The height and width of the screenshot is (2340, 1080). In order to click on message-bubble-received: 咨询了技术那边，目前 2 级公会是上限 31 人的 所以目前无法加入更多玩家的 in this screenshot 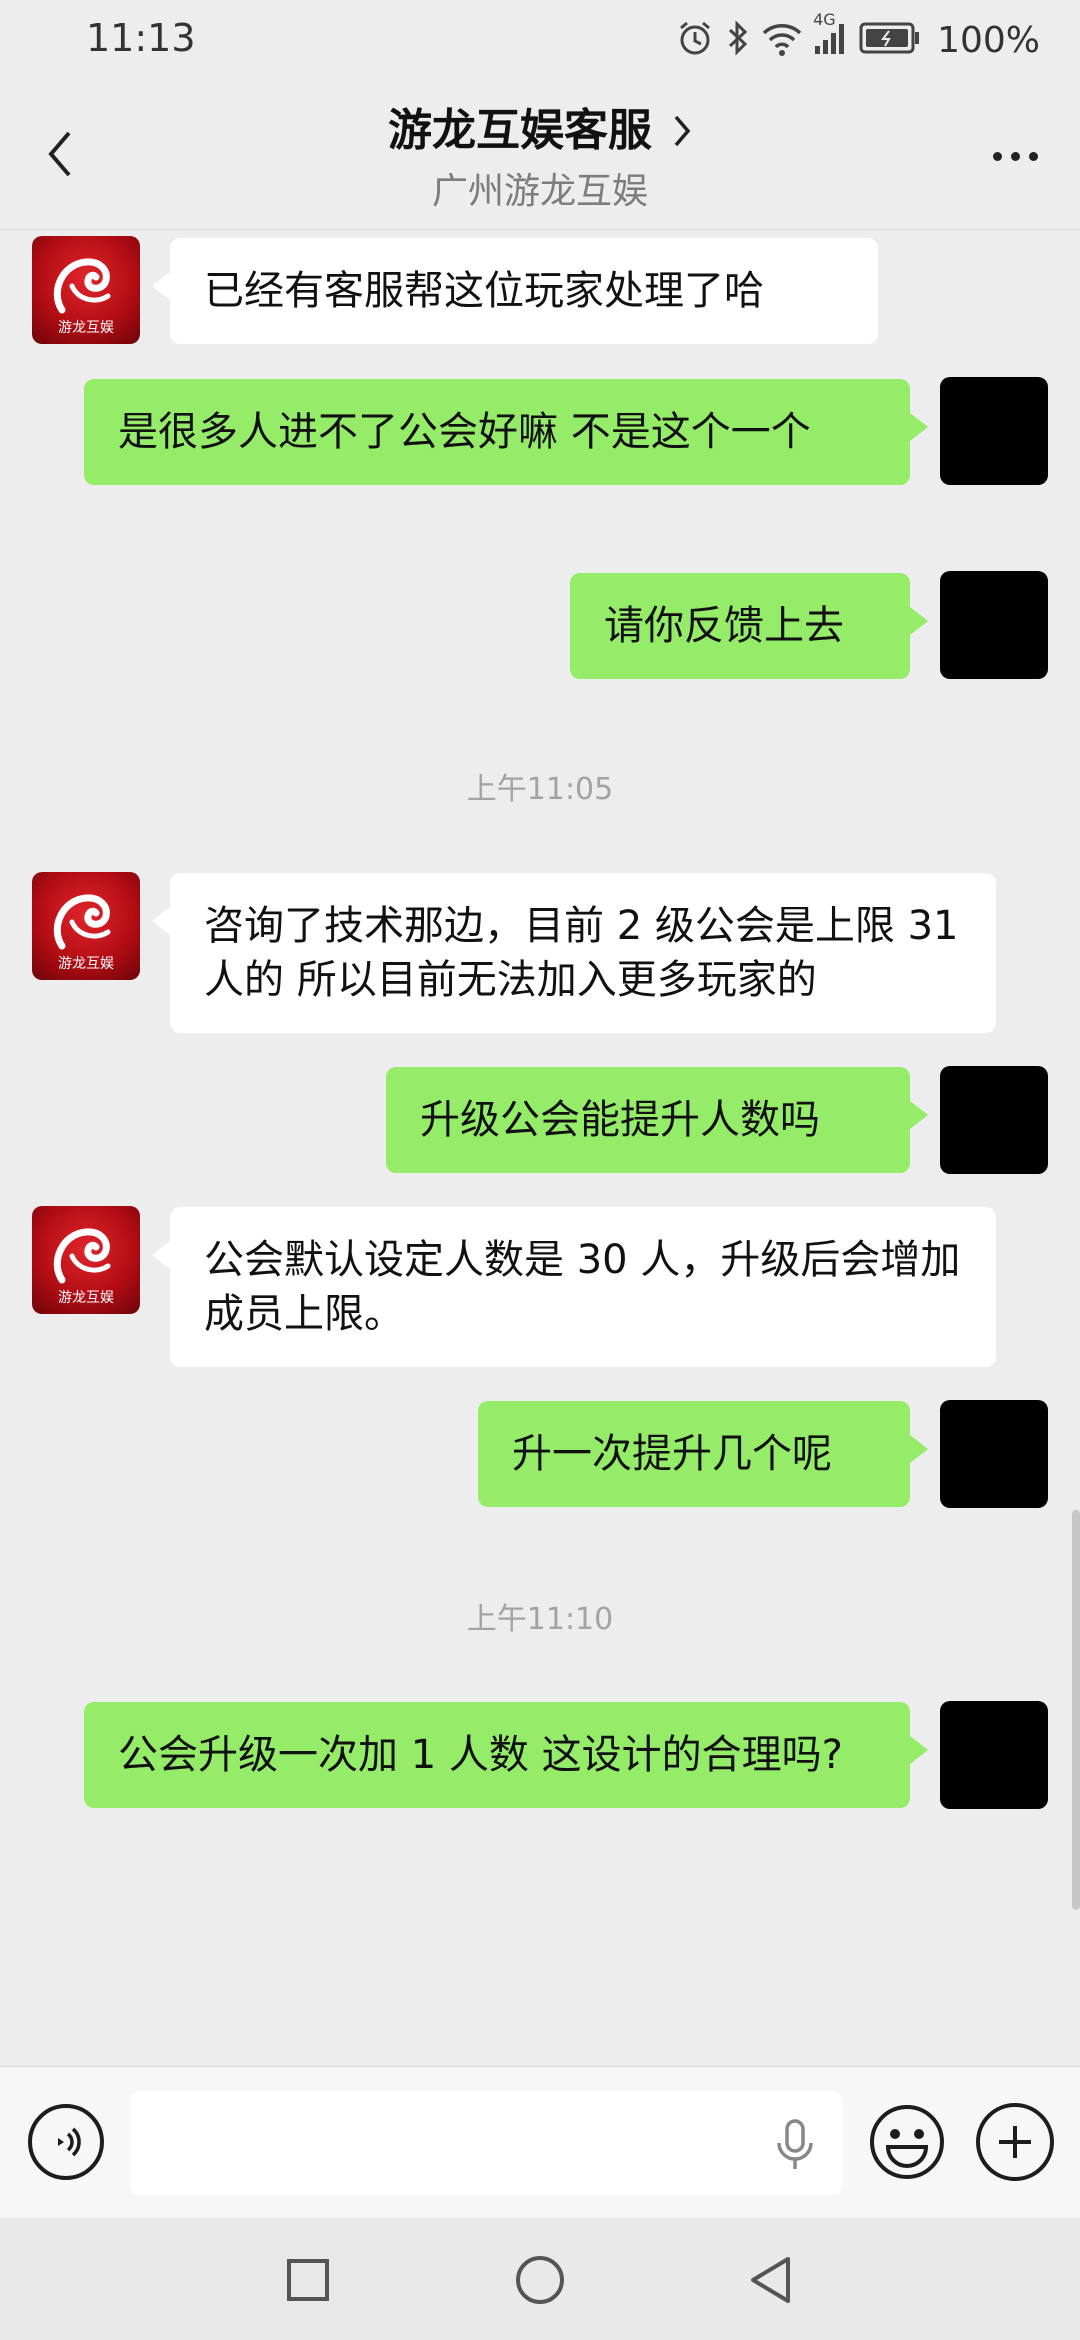, I will do `click(574, 953)`.